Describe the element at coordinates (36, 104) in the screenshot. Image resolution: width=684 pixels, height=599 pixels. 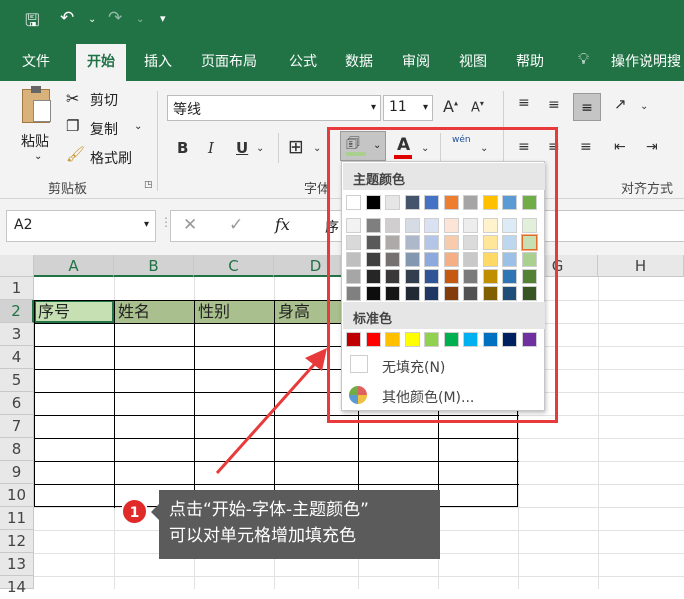
I see `paste-icon` at that location.